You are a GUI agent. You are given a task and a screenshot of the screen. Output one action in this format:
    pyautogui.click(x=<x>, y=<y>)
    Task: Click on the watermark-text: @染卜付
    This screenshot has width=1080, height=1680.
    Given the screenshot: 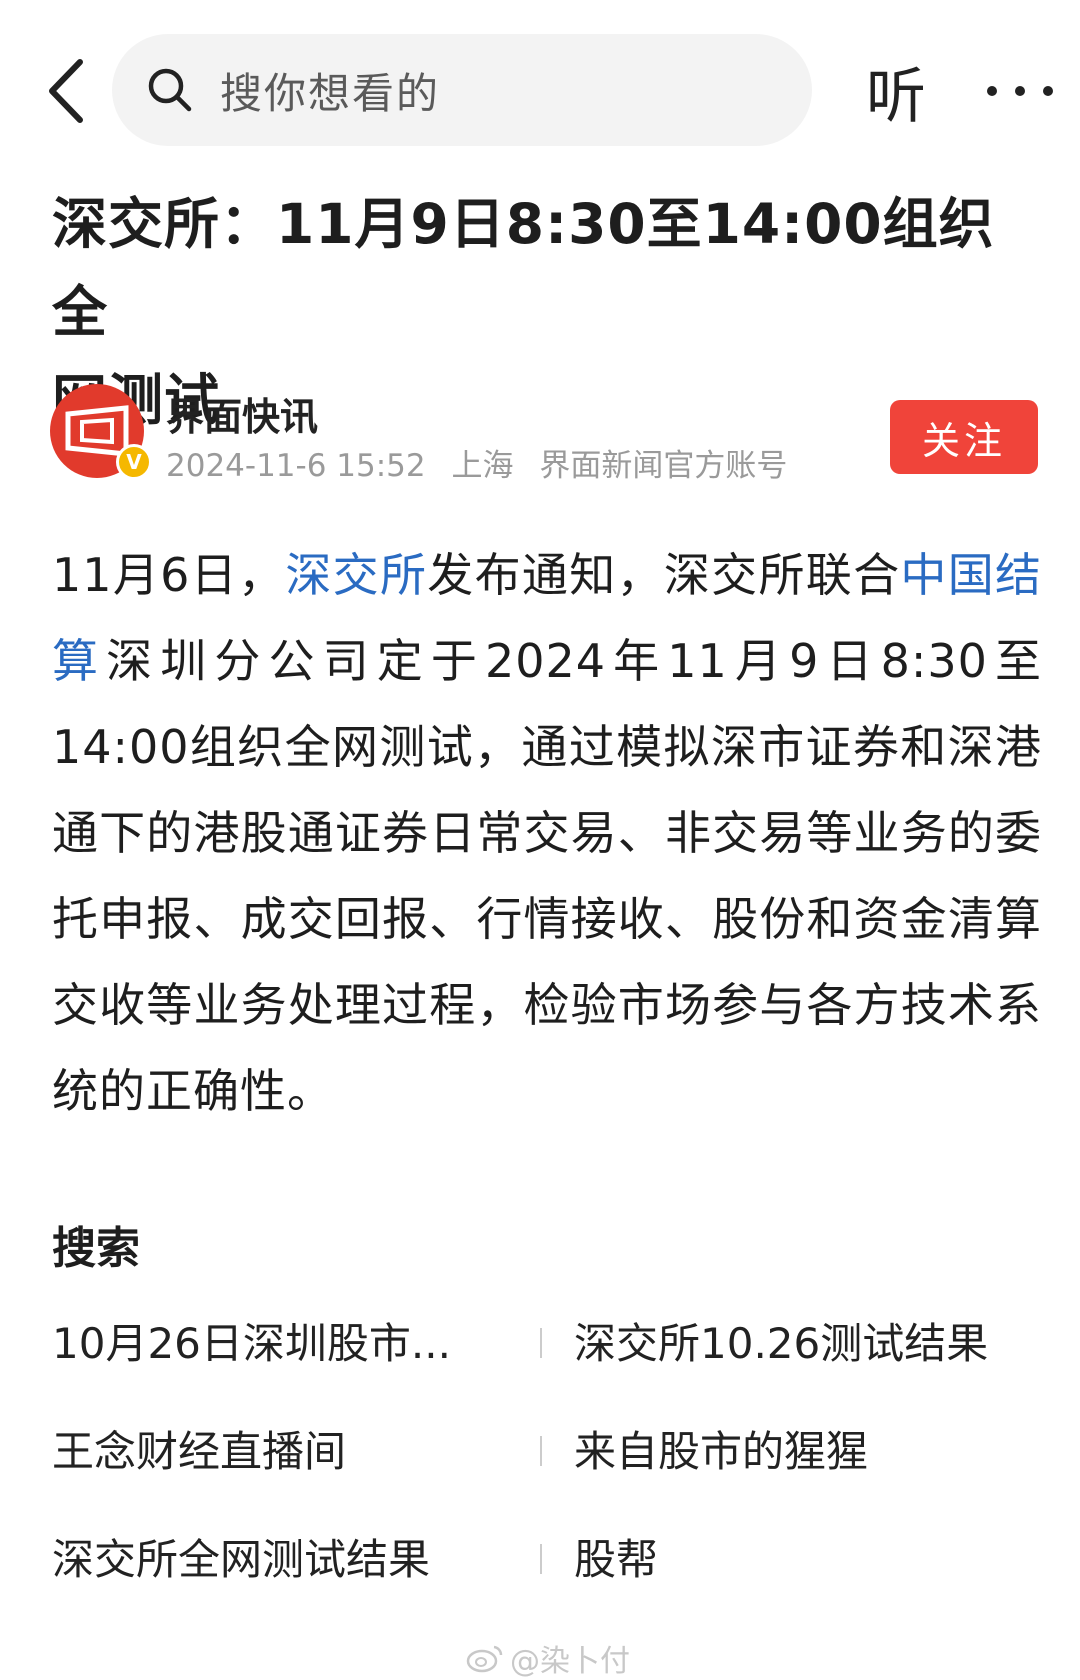 What is the action you would take?
    pyautogui.click(x=570, y=1661)
    